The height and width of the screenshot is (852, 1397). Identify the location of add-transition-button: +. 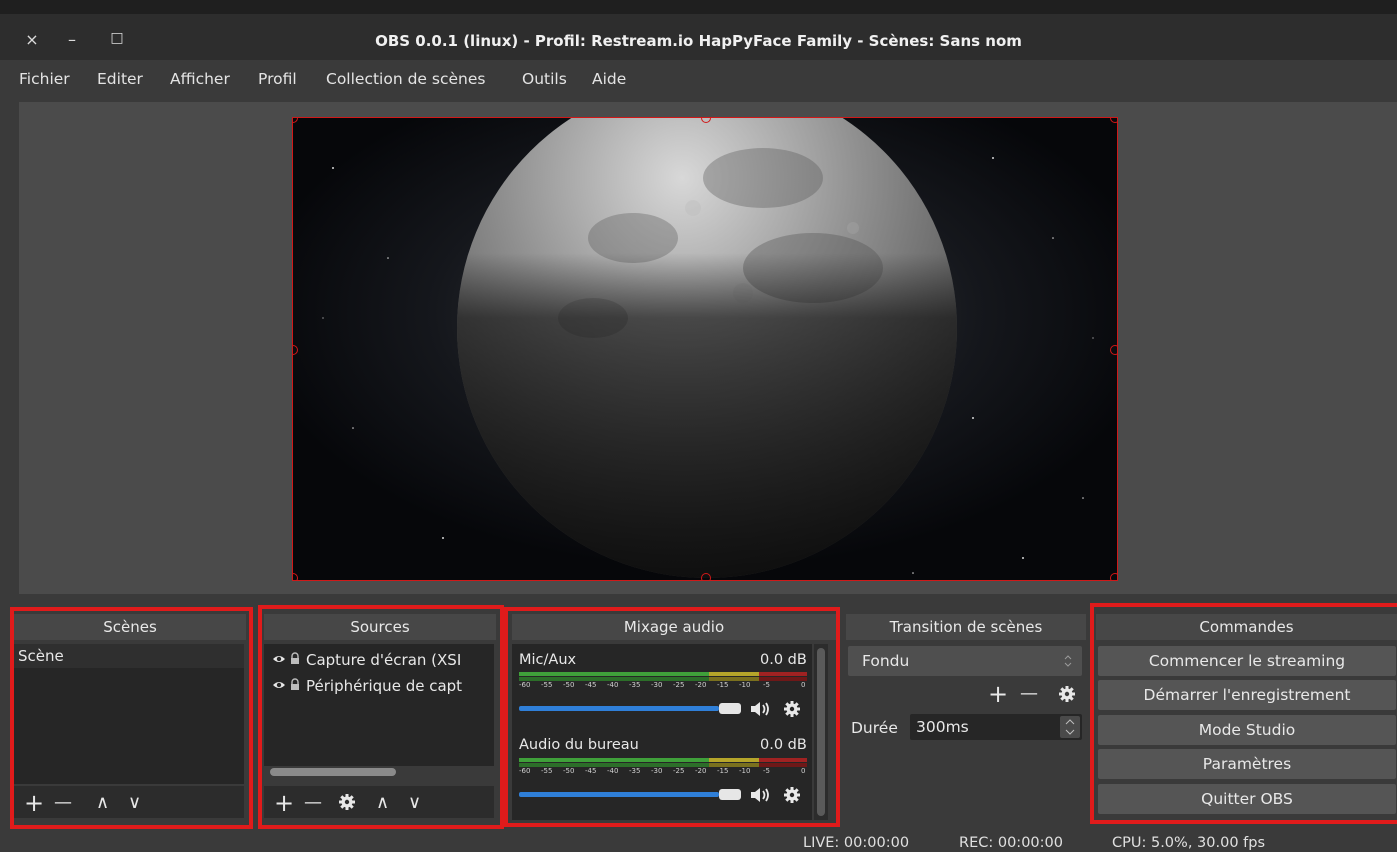
(998, 694).